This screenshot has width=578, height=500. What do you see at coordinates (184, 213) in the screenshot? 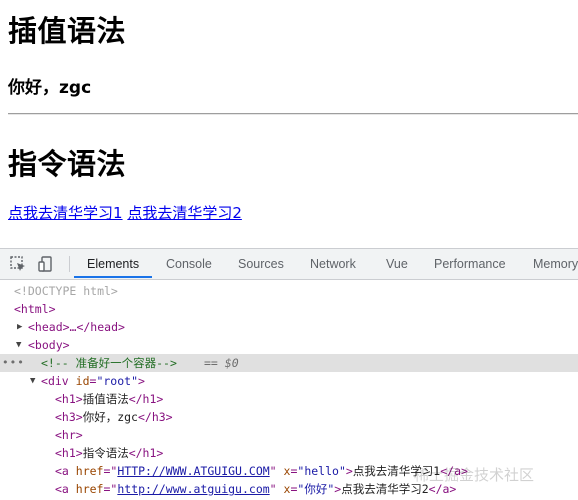
I see `link-tsinghua-2: 点我去清华学习2` at bounding box center [184, 213].